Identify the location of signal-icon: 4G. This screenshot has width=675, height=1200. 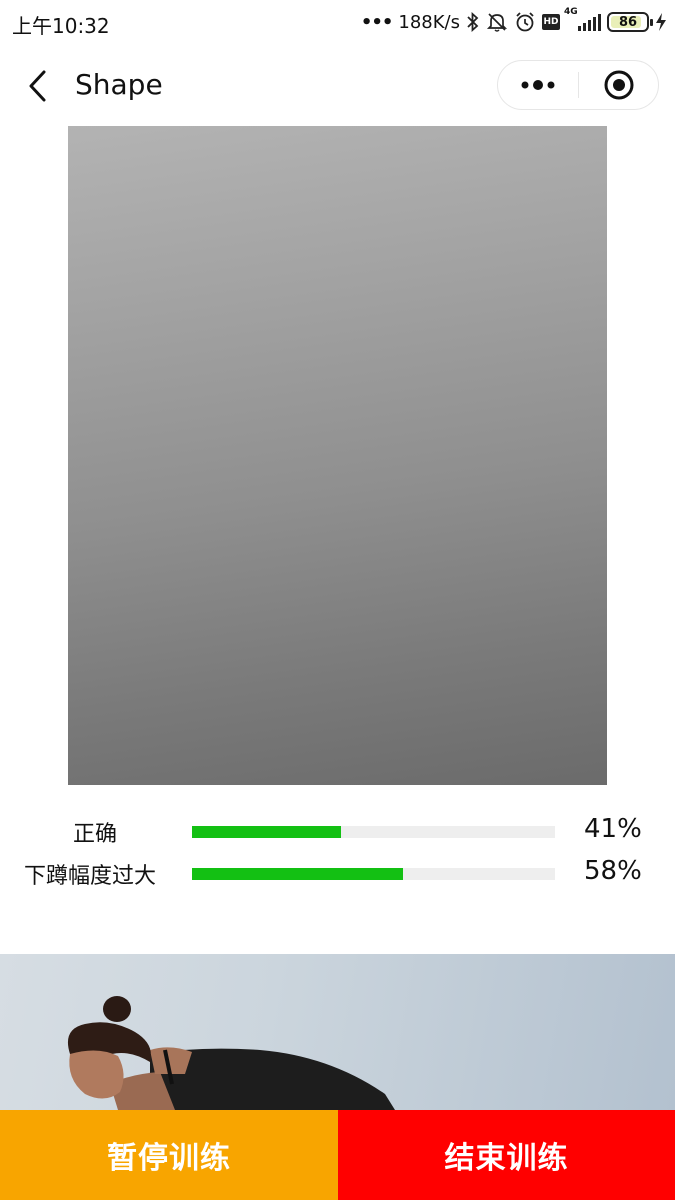
(582, 19).